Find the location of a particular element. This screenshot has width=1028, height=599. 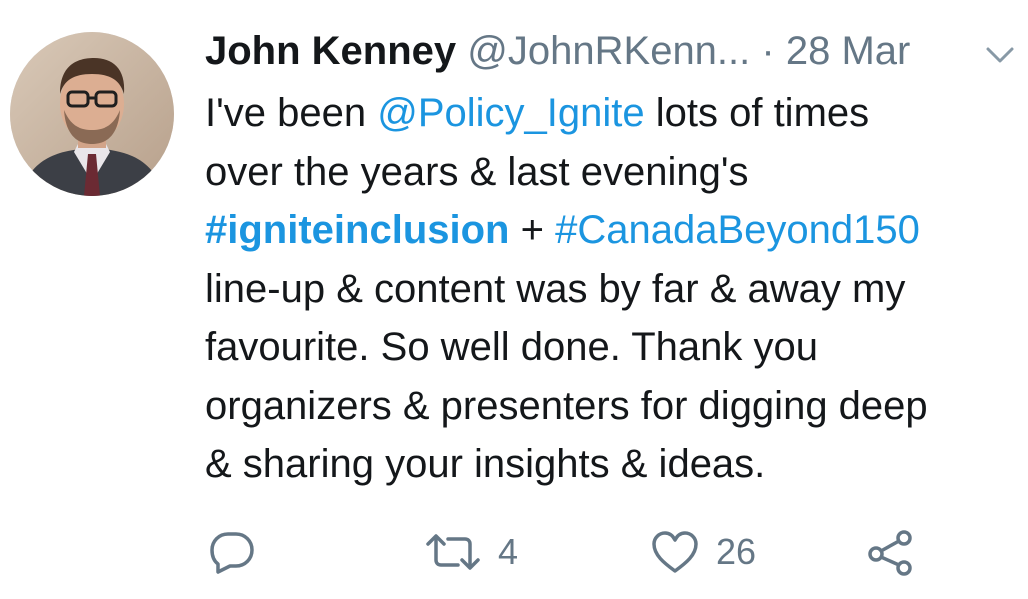

avatar is located at coordinates (92, 114).